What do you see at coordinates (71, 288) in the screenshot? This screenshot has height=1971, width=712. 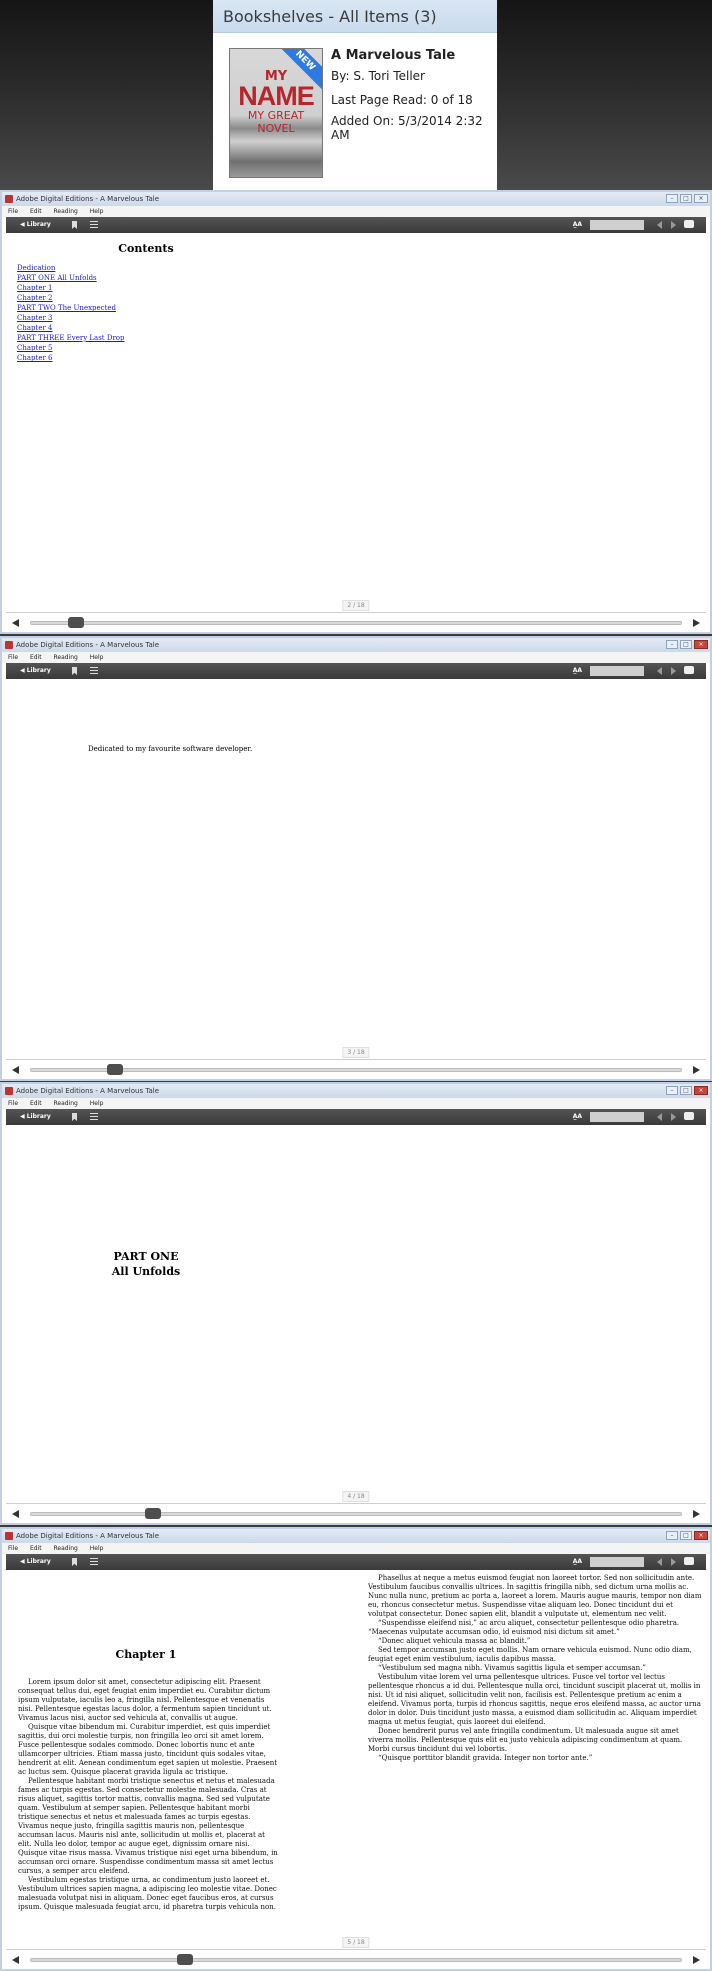 I see `toc-link: Chapter 1` at bounding box center [71, 288].